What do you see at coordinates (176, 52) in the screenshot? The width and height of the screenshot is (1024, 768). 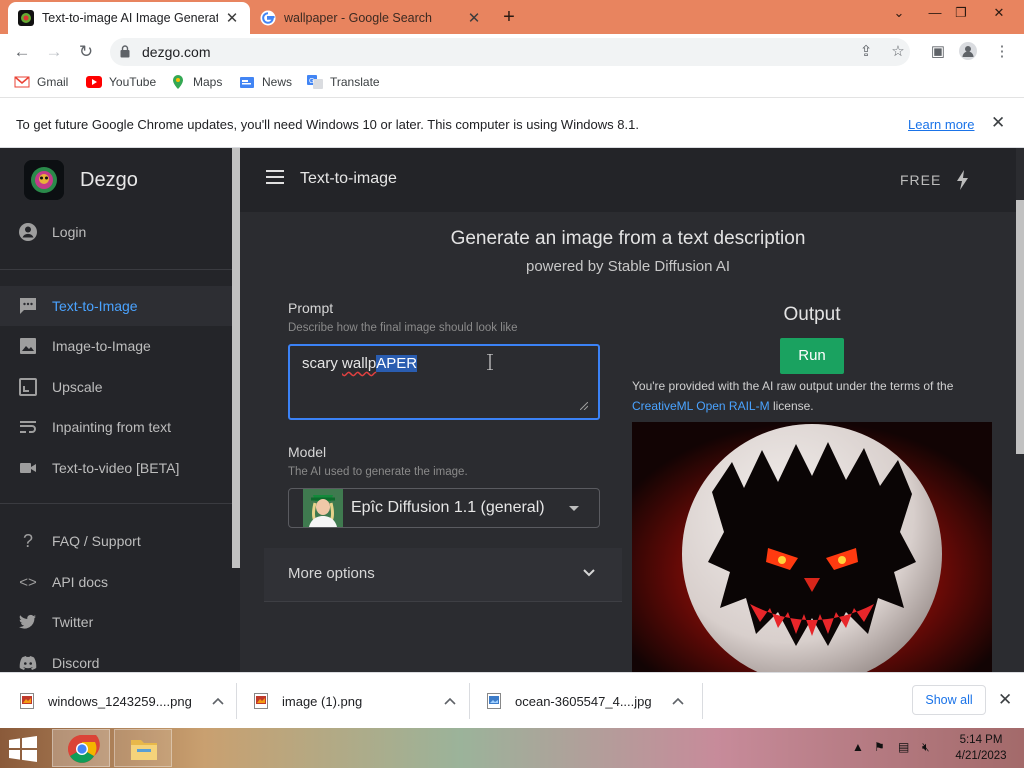 I see `url-text: dezgo.com` at bounding box center [176, 52].